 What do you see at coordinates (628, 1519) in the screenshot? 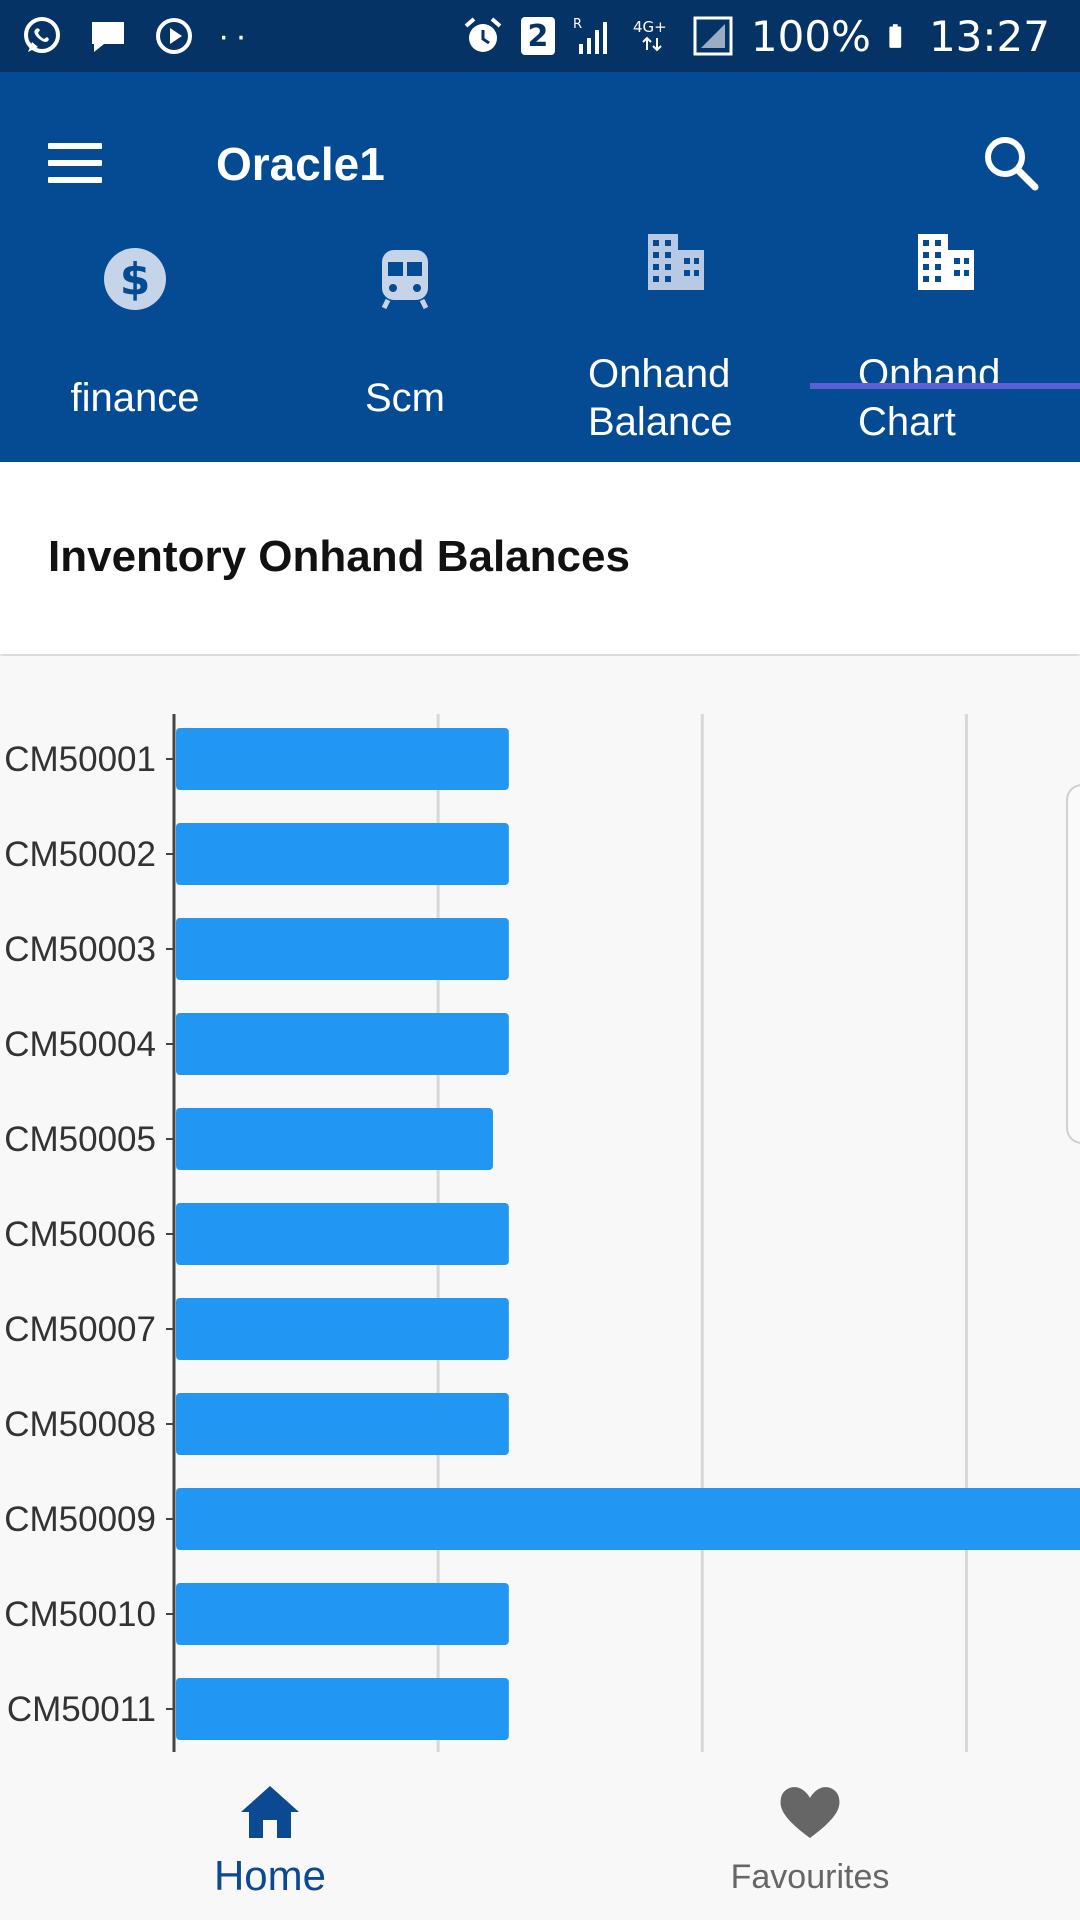
I see `chart-bar-cm50009` at bounding box center [628, 1519].